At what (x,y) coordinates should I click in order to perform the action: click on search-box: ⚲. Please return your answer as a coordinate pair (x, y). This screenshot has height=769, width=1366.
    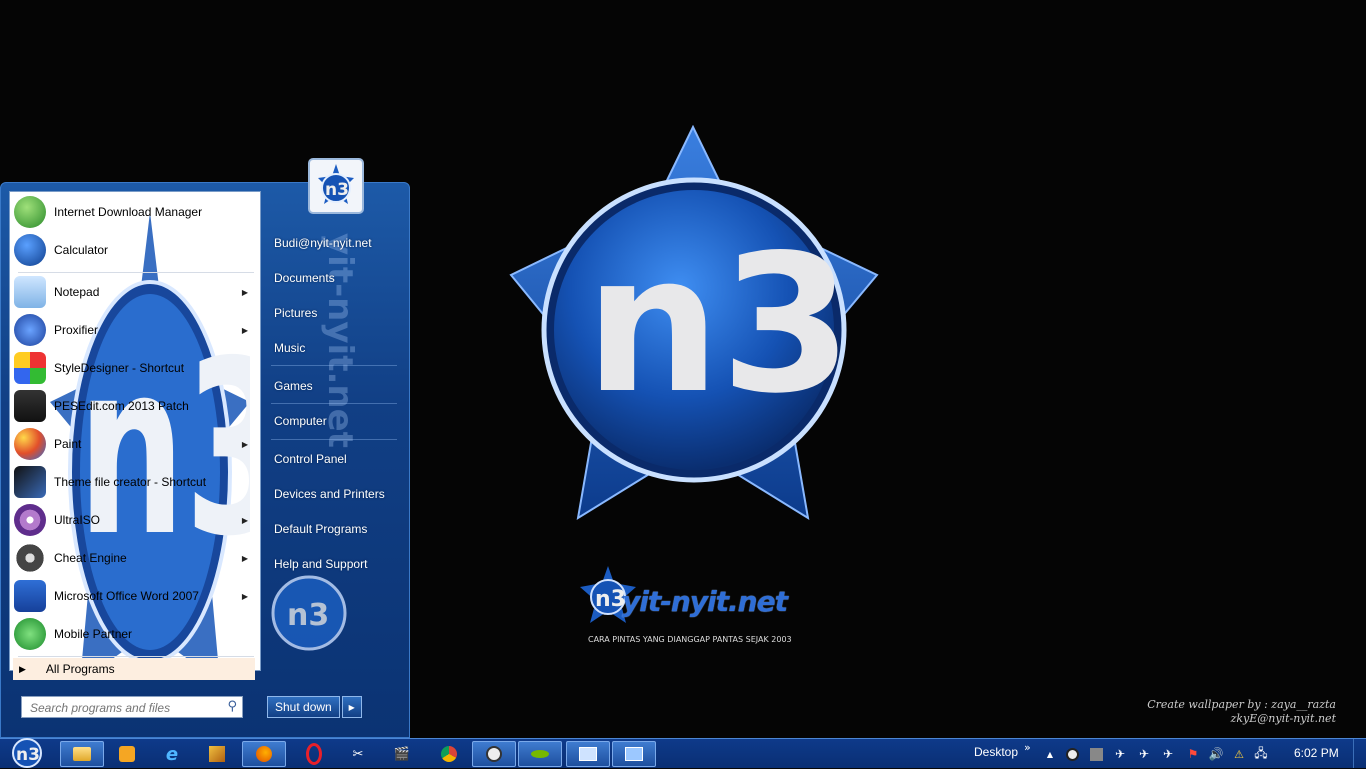
    Looking at the image, I should click on (132, 707).